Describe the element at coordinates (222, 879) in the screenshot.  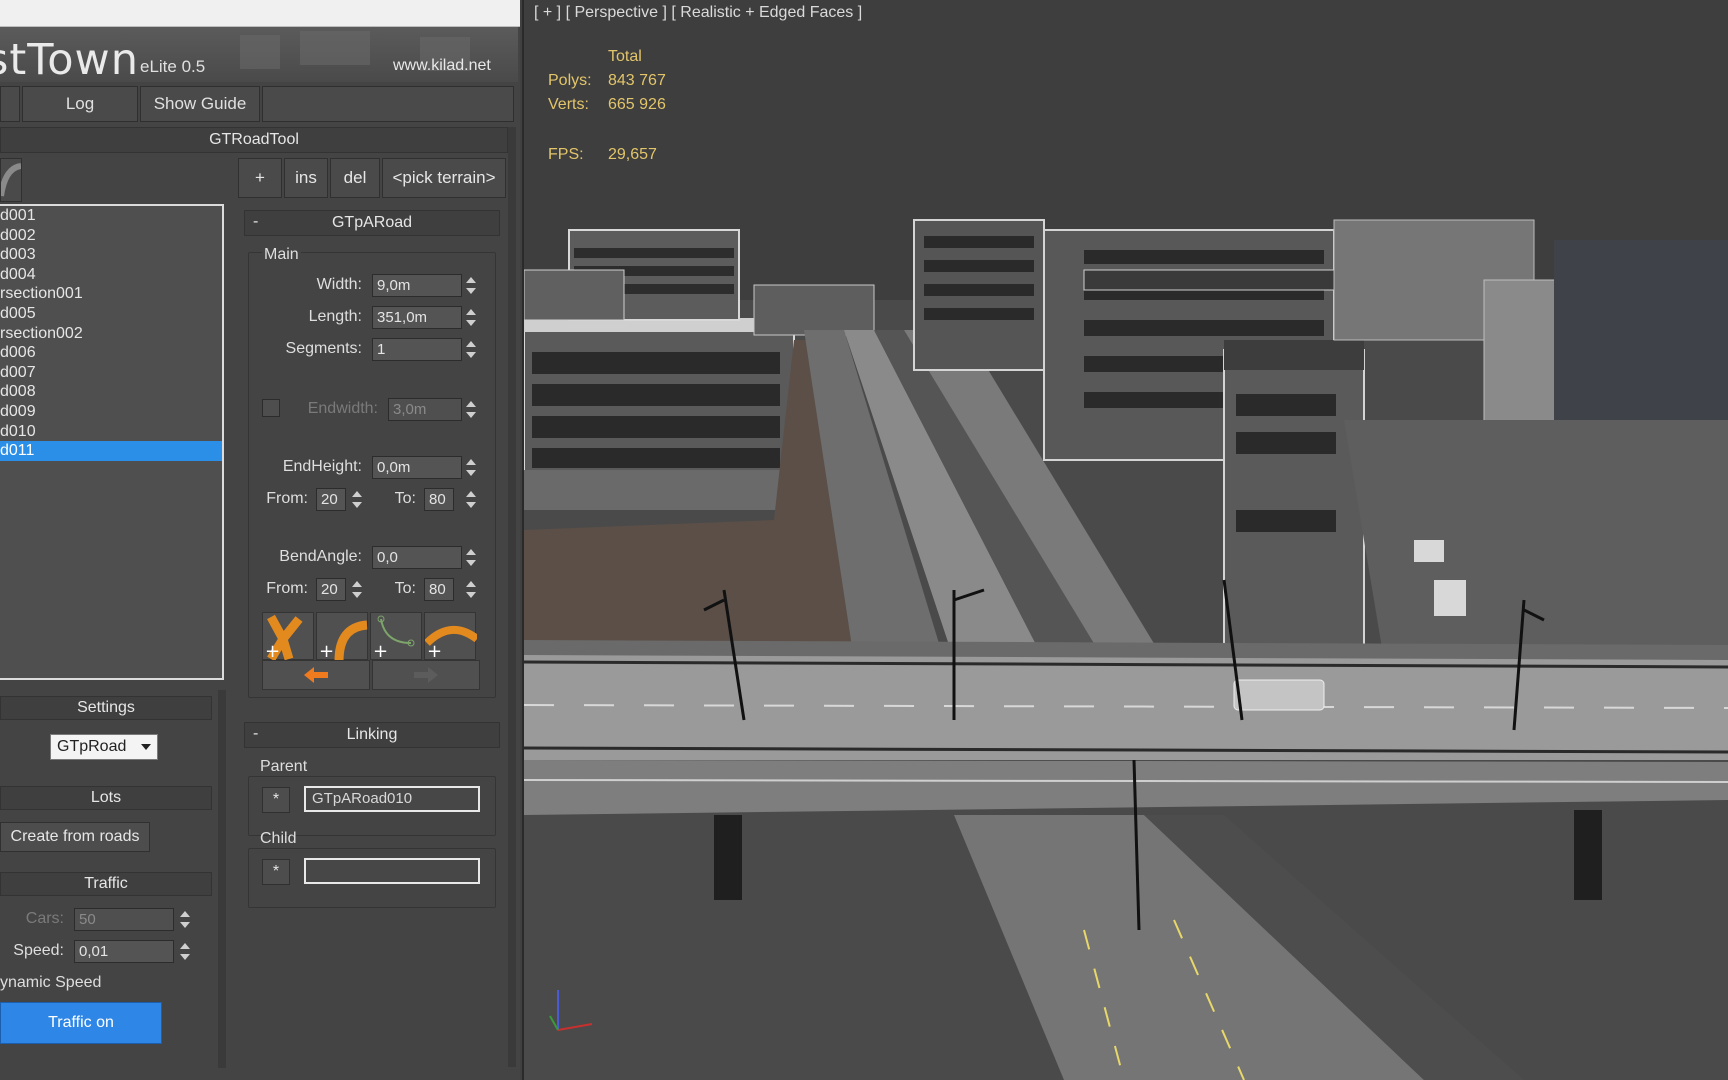
I see `left-column-scrollbar` at that location.